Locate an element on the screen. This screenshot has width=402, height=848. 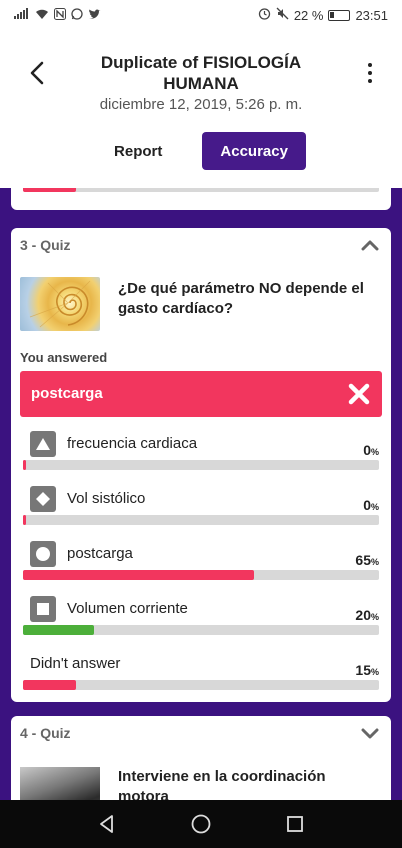
clock: 23:51 is located at coordinates (371, 15).